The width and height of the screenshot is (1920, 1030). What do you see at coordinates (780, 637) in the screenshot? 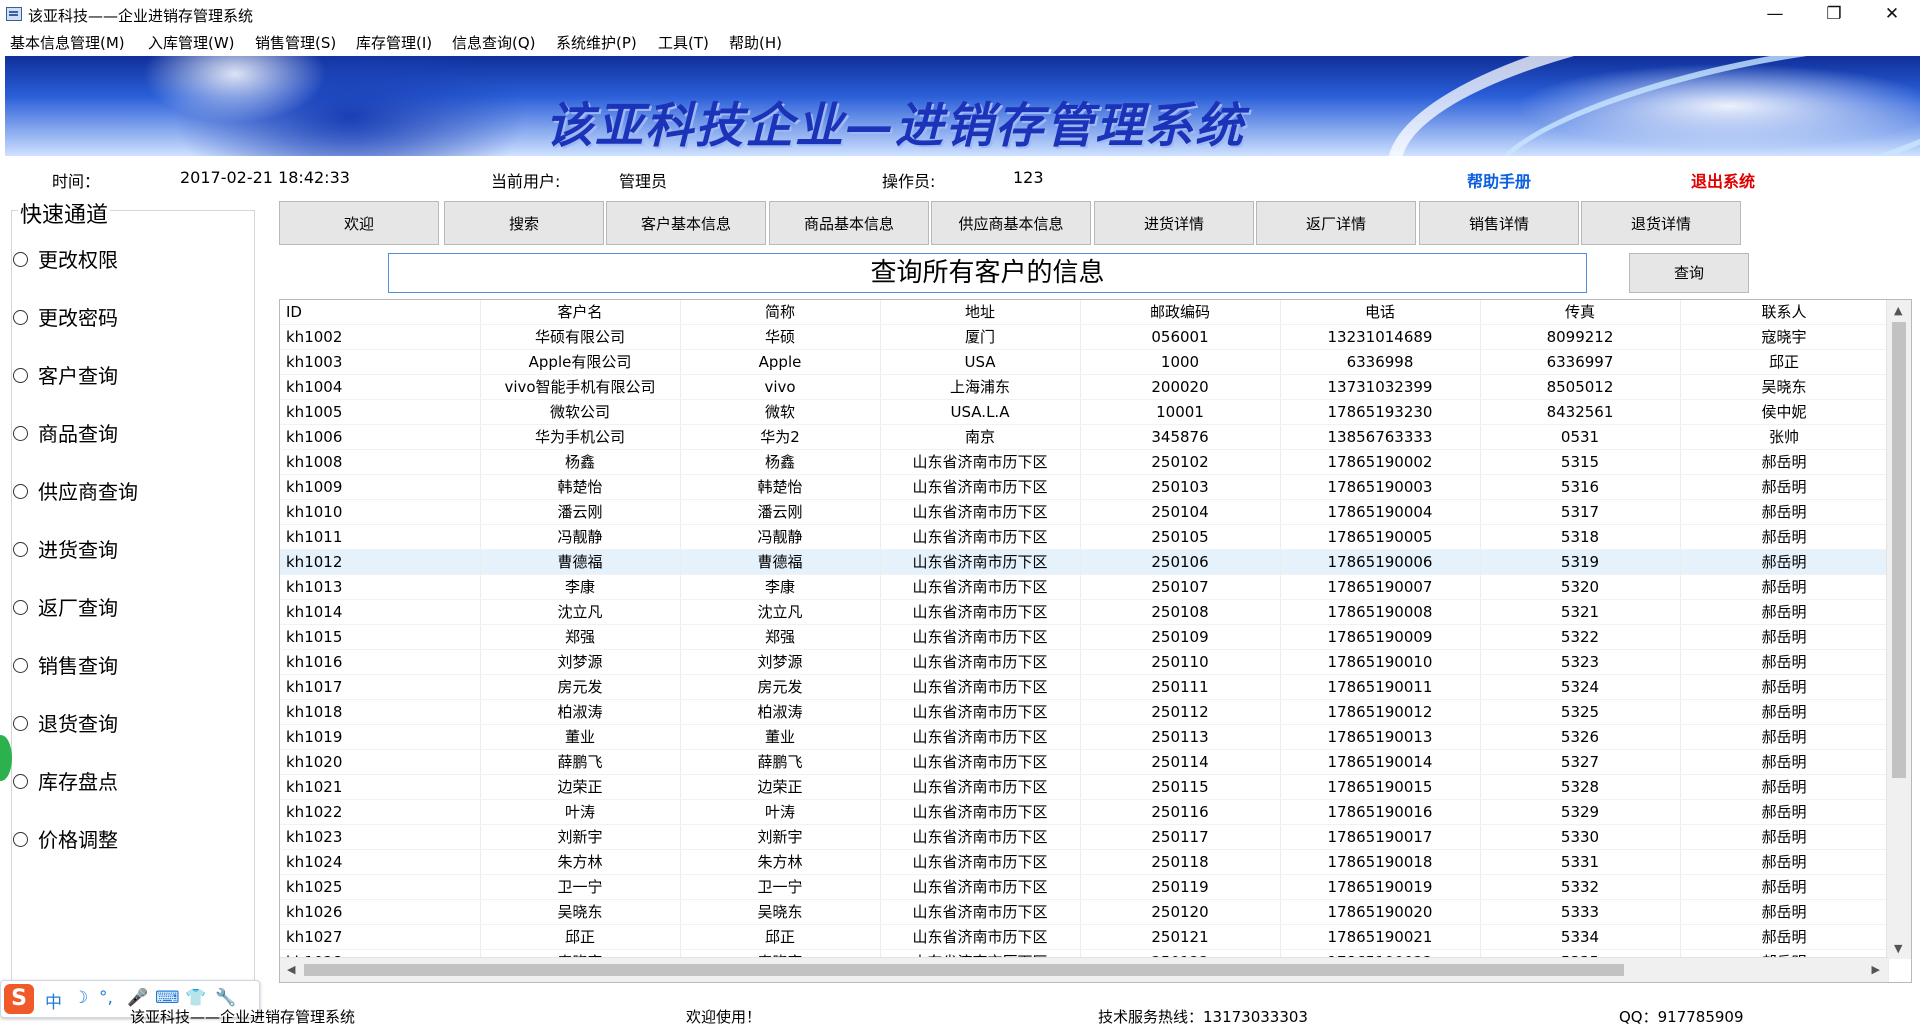
I see `cell-short-name: 郑强` at bounding box center [780, 637].